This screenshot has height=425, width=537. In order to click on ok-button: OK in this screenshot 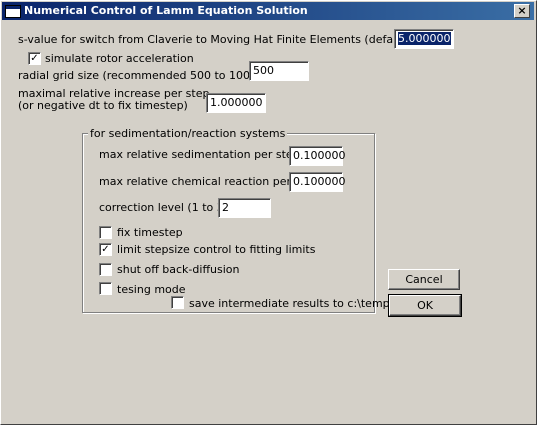, I will do `click(425, 305)`.